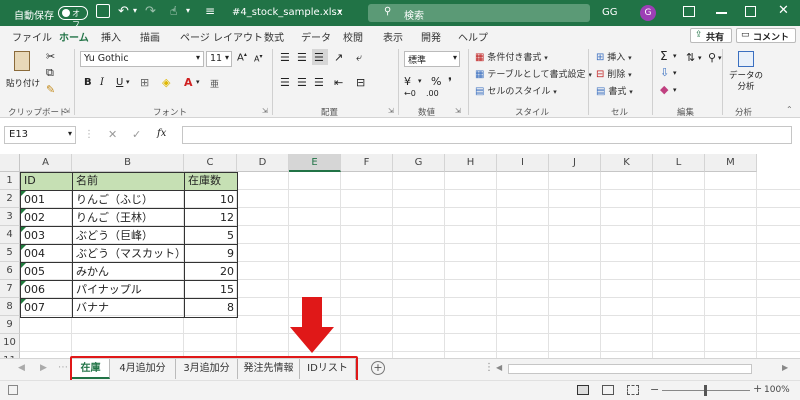 The image size is (800, 400). Describe the element at coordinates (67, 111) in the screenshot. I see `clipboard-launcher-icon: ⇲` at that location.